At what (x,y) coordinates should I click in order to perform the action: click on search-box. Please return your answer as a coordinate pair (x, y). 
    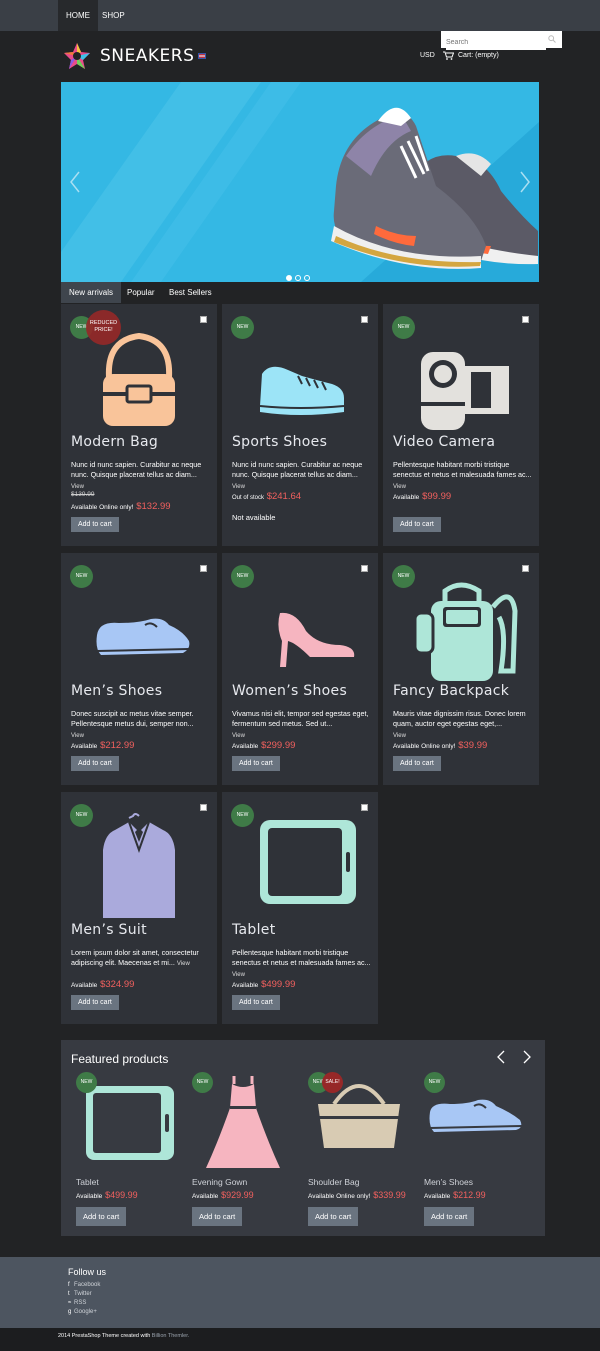
    Looking at the image, I should click on (501, 40).